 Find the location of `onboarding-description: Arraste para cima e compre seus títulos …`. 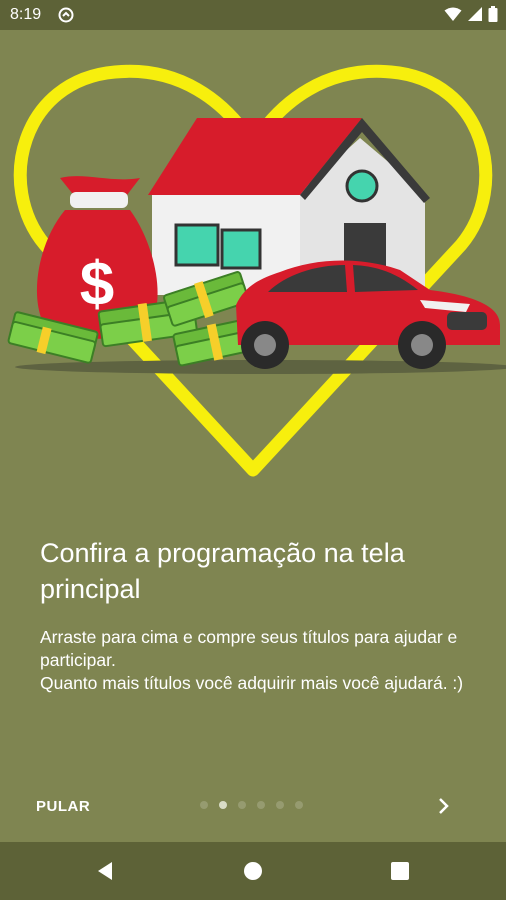

onboarding-description: Arraste para cima e compre seus títulos … is located at coordinates (255, 660).